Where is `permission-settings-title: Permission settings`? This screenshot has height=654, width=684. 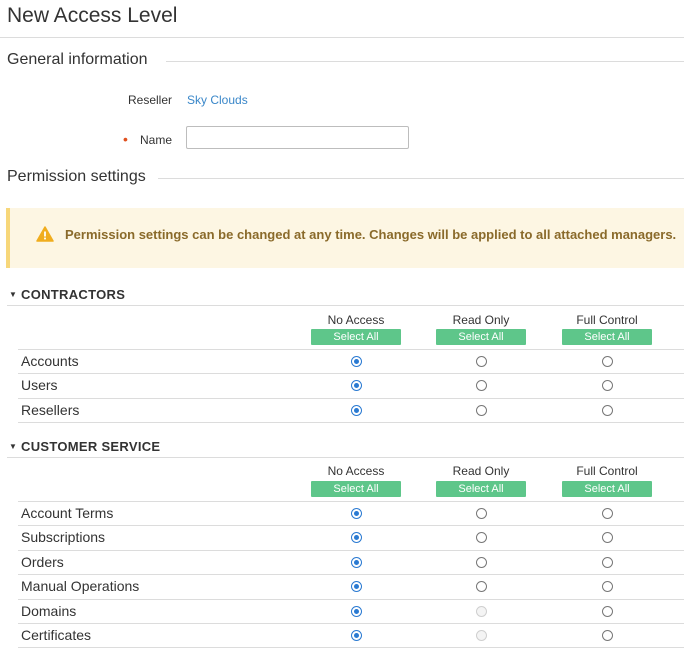
permission-settings-title: Permission settings is located at coordinates (76, 176).